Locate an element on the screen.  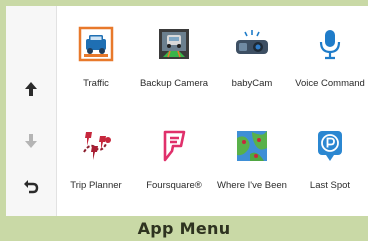
foursquare-icon is located at coordinates (174, 146).